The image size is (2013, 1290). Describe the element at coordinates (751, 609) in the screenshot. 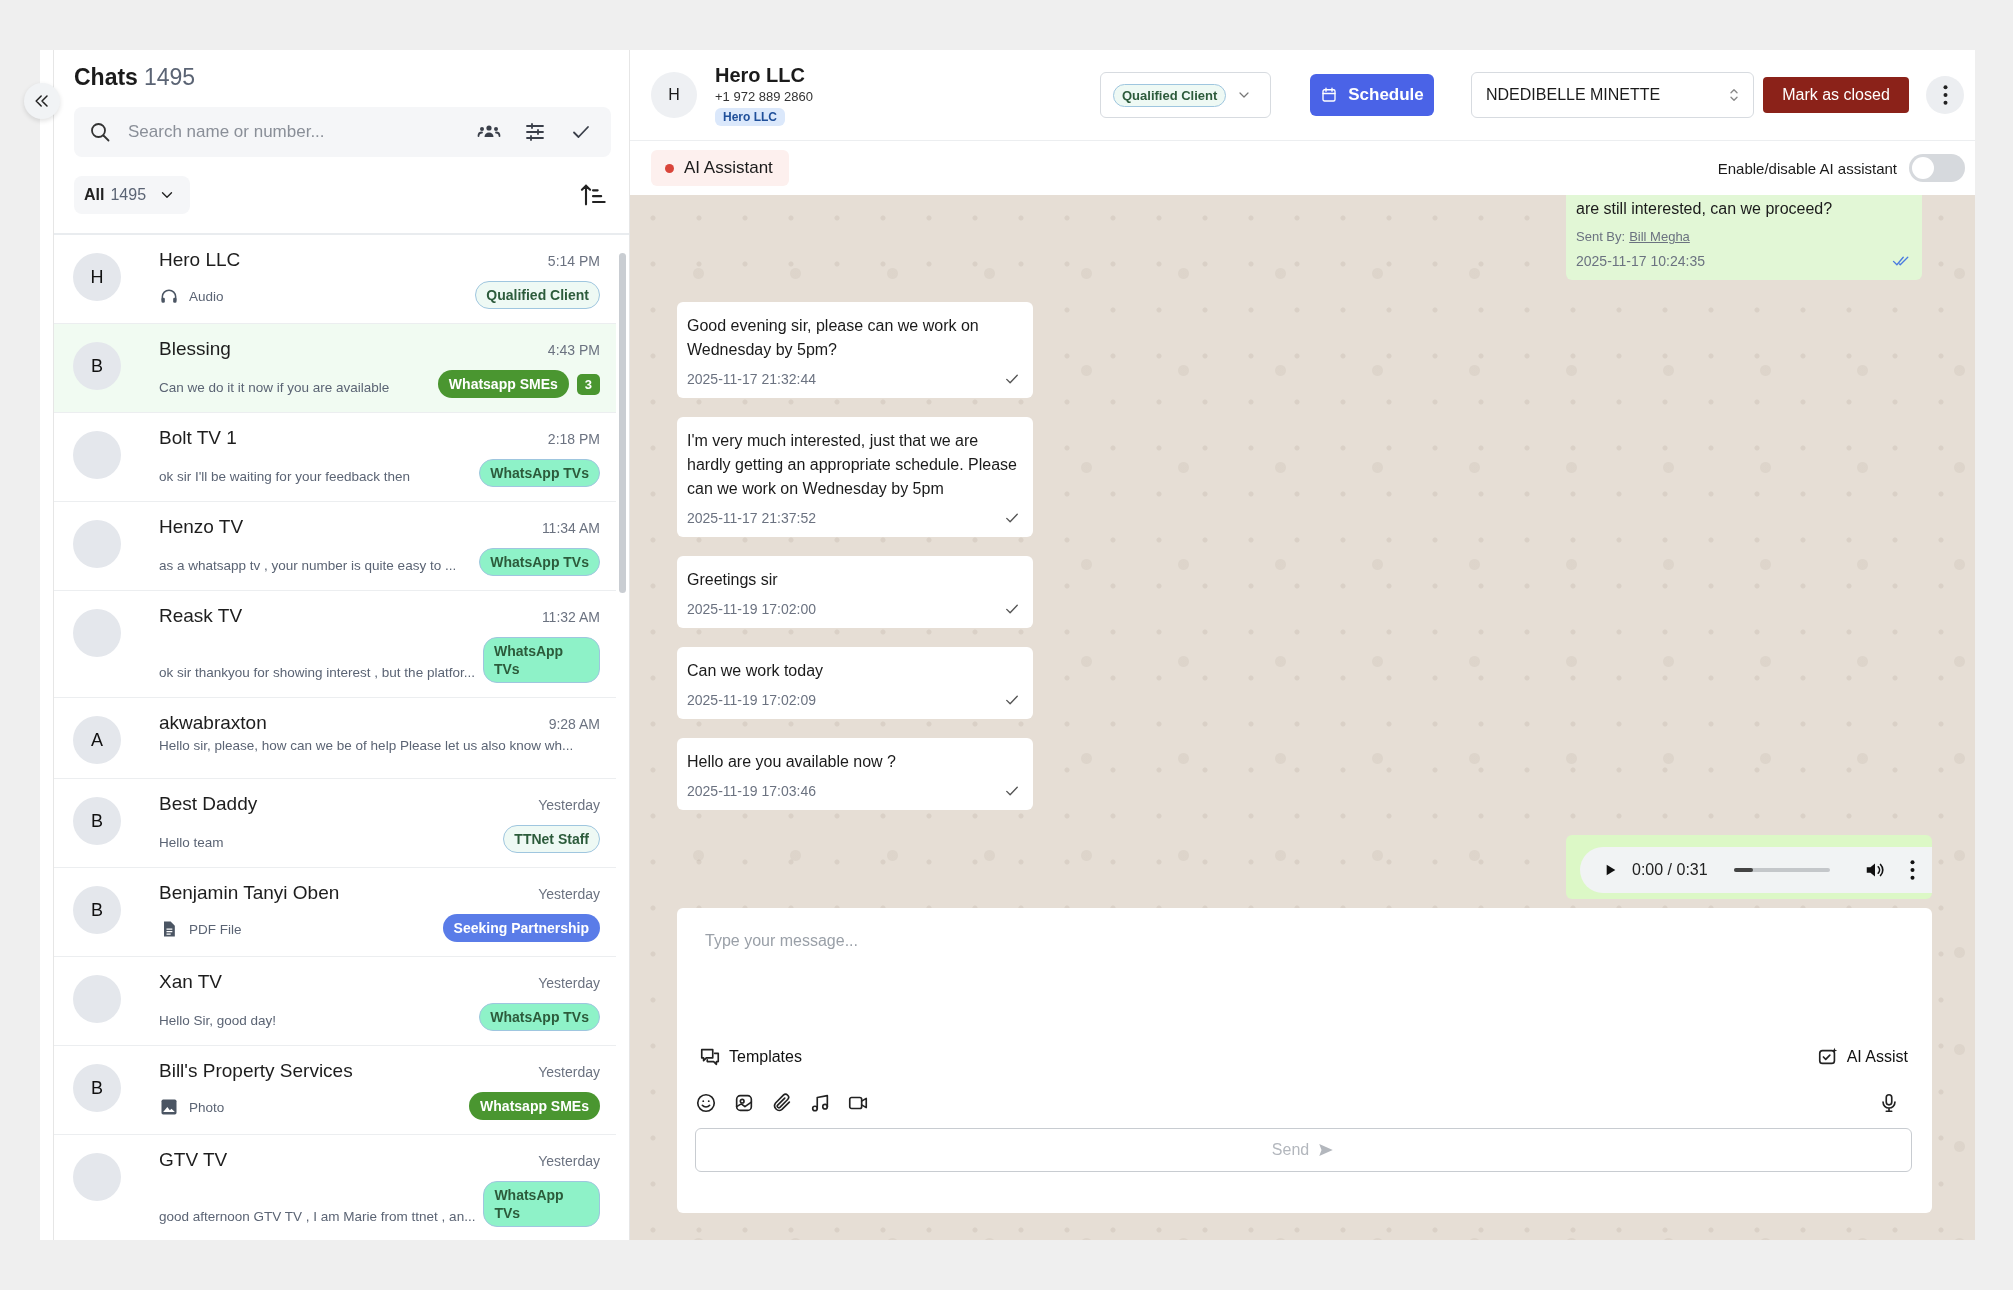

I see `message-time: 2025-11-19 17:02:00` at that location.